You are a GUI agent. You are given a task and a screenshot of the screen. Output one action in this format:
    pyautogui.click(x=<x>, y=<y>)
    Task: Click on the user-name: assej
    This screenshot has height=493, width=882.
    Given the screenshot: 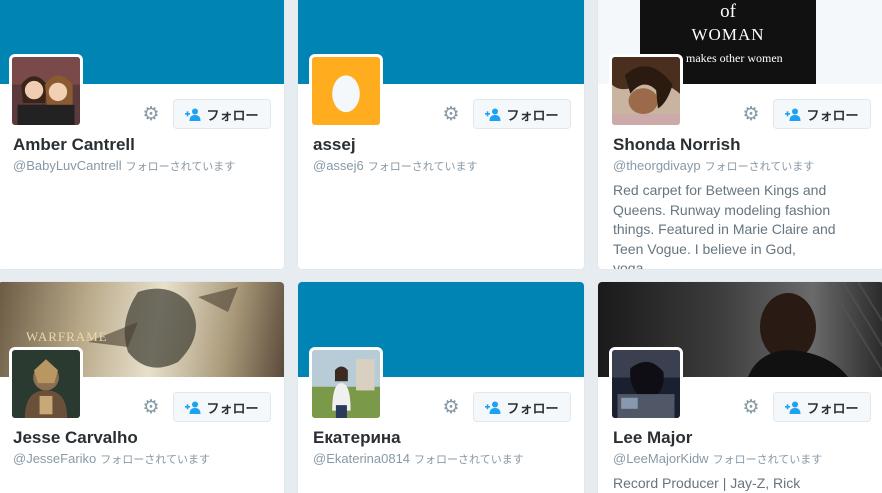 What is the action you would take?
    pyautogui.click(x=334, y=145)
    